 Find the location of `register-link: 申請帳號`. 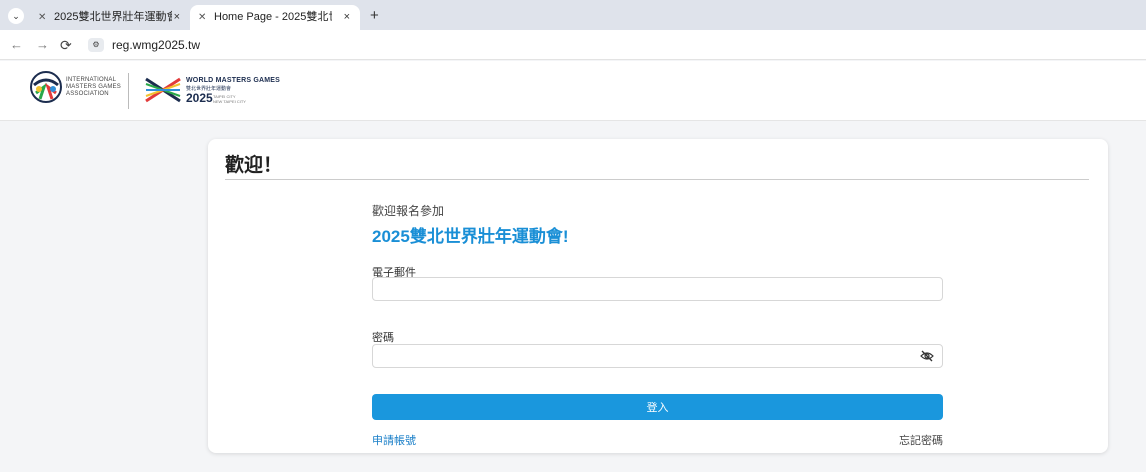

register-link: 申請帳號 is located at coordinates (394, 440).